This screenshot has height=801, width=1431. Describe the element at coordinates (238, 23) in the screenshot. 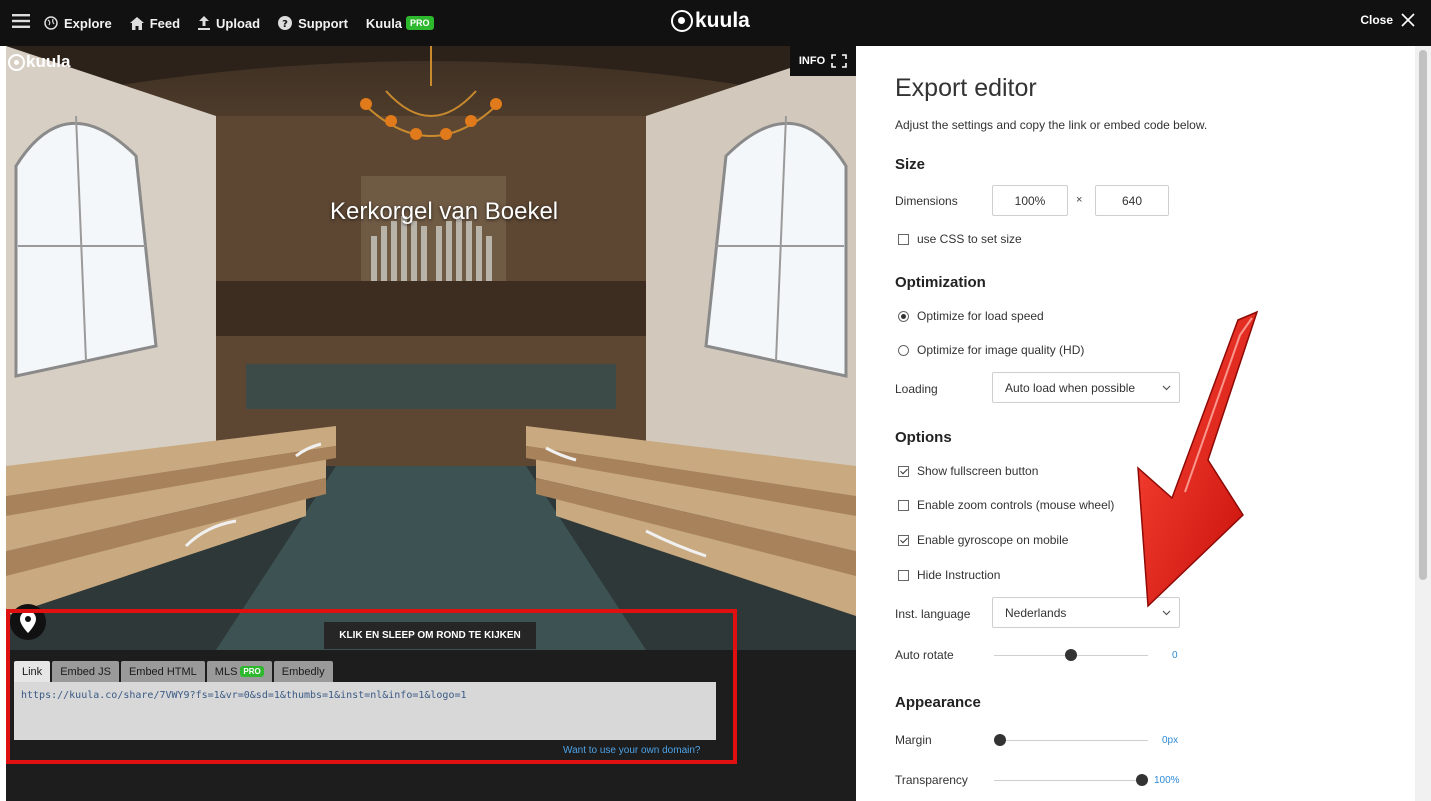

I see `nav-upload-label: Upload` at that location.